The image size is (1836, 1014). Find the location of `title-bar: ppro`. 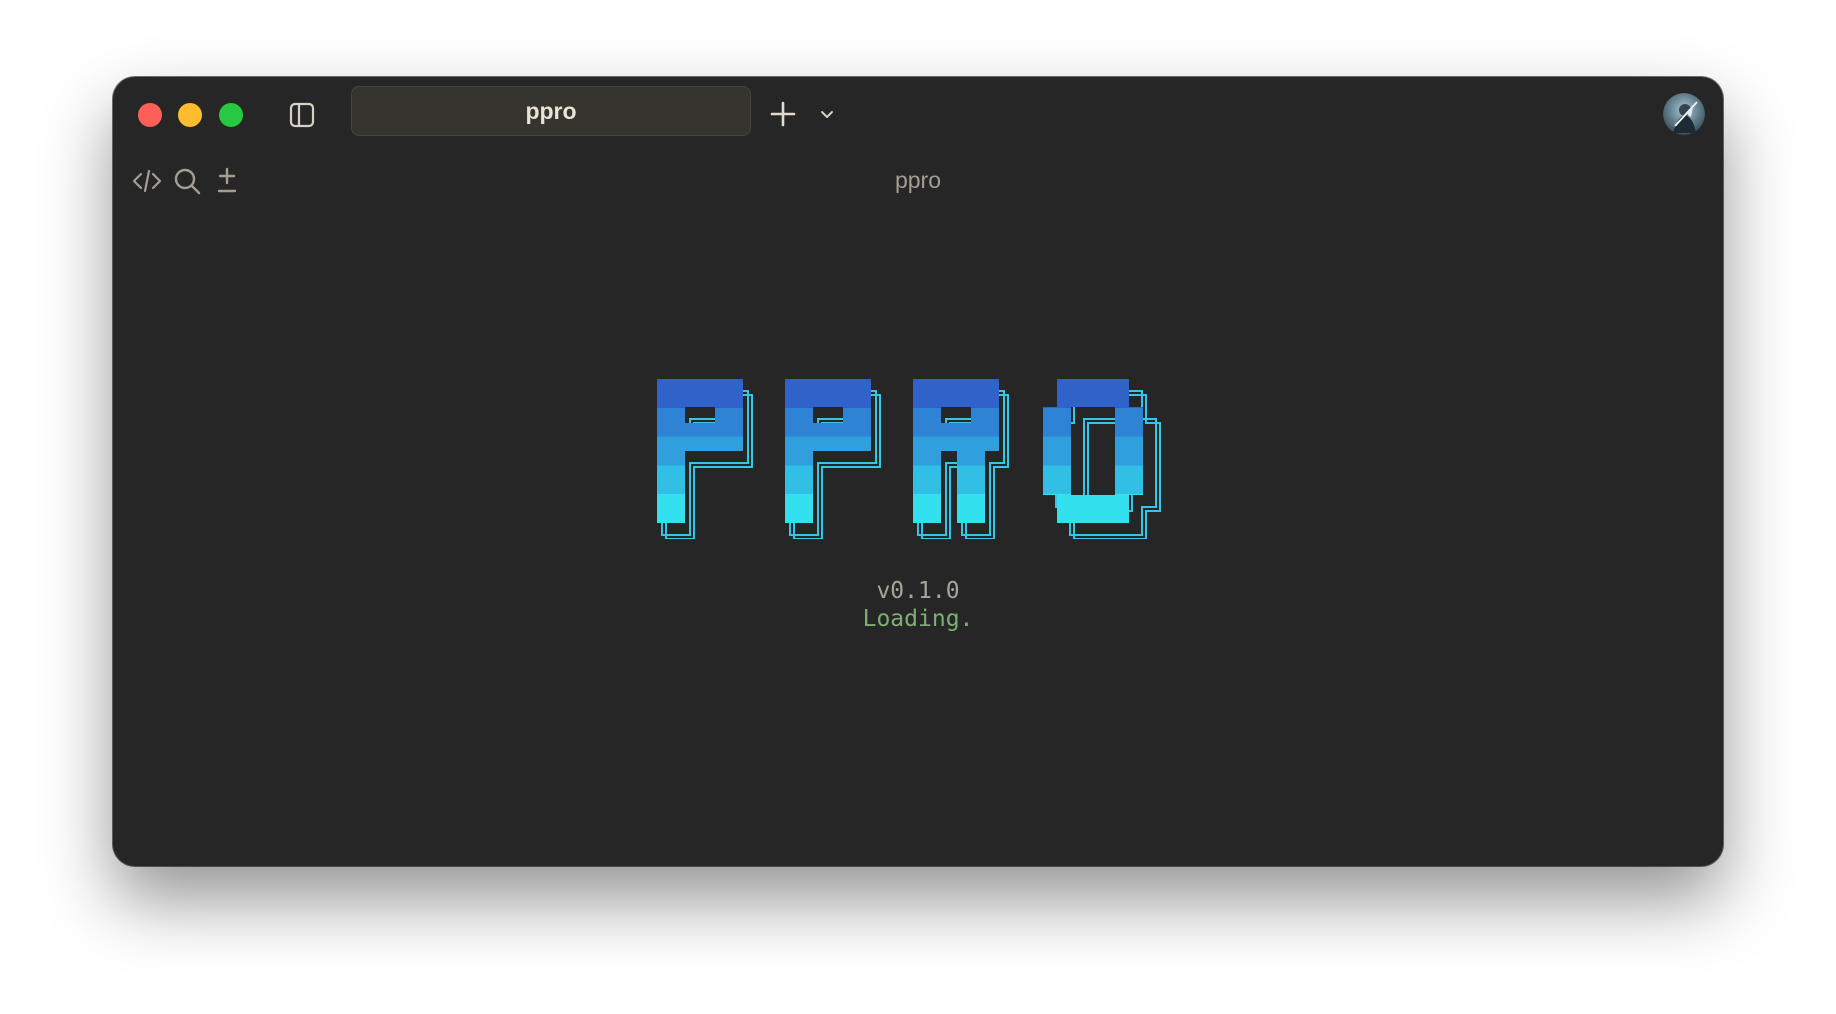

title-bar: ppro is located at coordinates (918, 113).